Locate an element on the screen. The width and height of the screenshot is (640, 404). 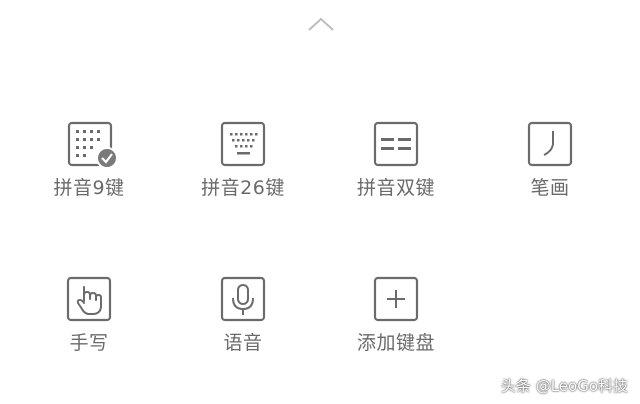
chevron-up-icon is located at coordinates (321, 24).